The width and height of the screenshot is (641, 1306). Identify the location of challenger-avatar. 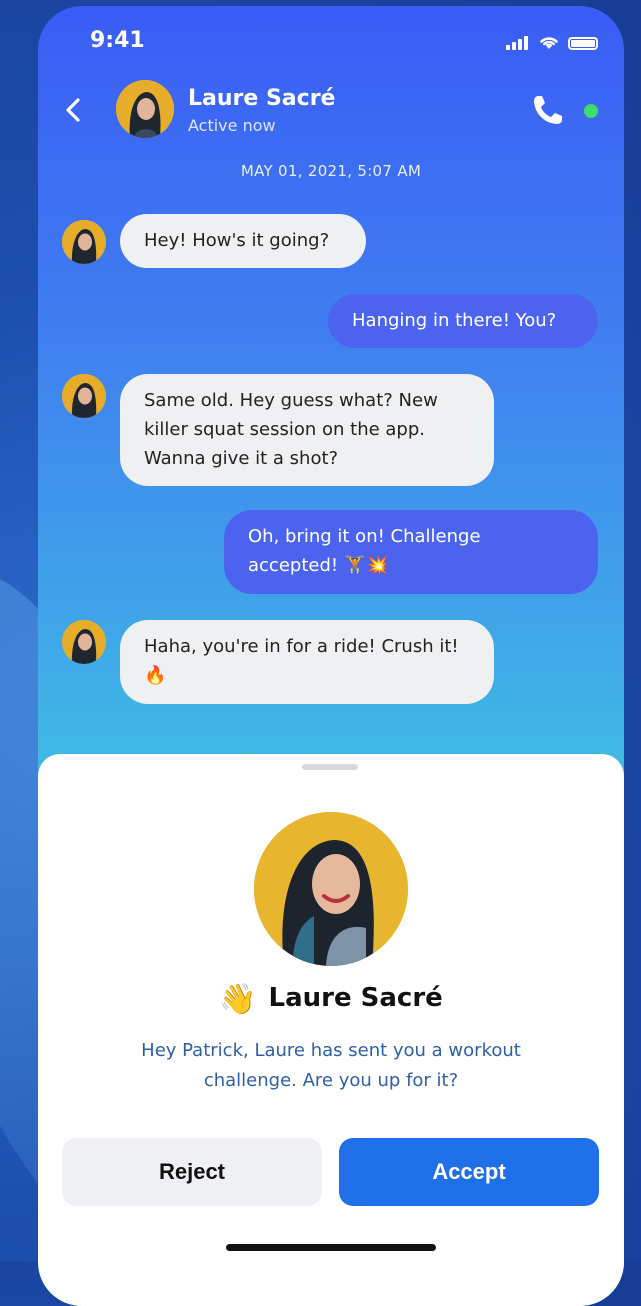
(331, 889).